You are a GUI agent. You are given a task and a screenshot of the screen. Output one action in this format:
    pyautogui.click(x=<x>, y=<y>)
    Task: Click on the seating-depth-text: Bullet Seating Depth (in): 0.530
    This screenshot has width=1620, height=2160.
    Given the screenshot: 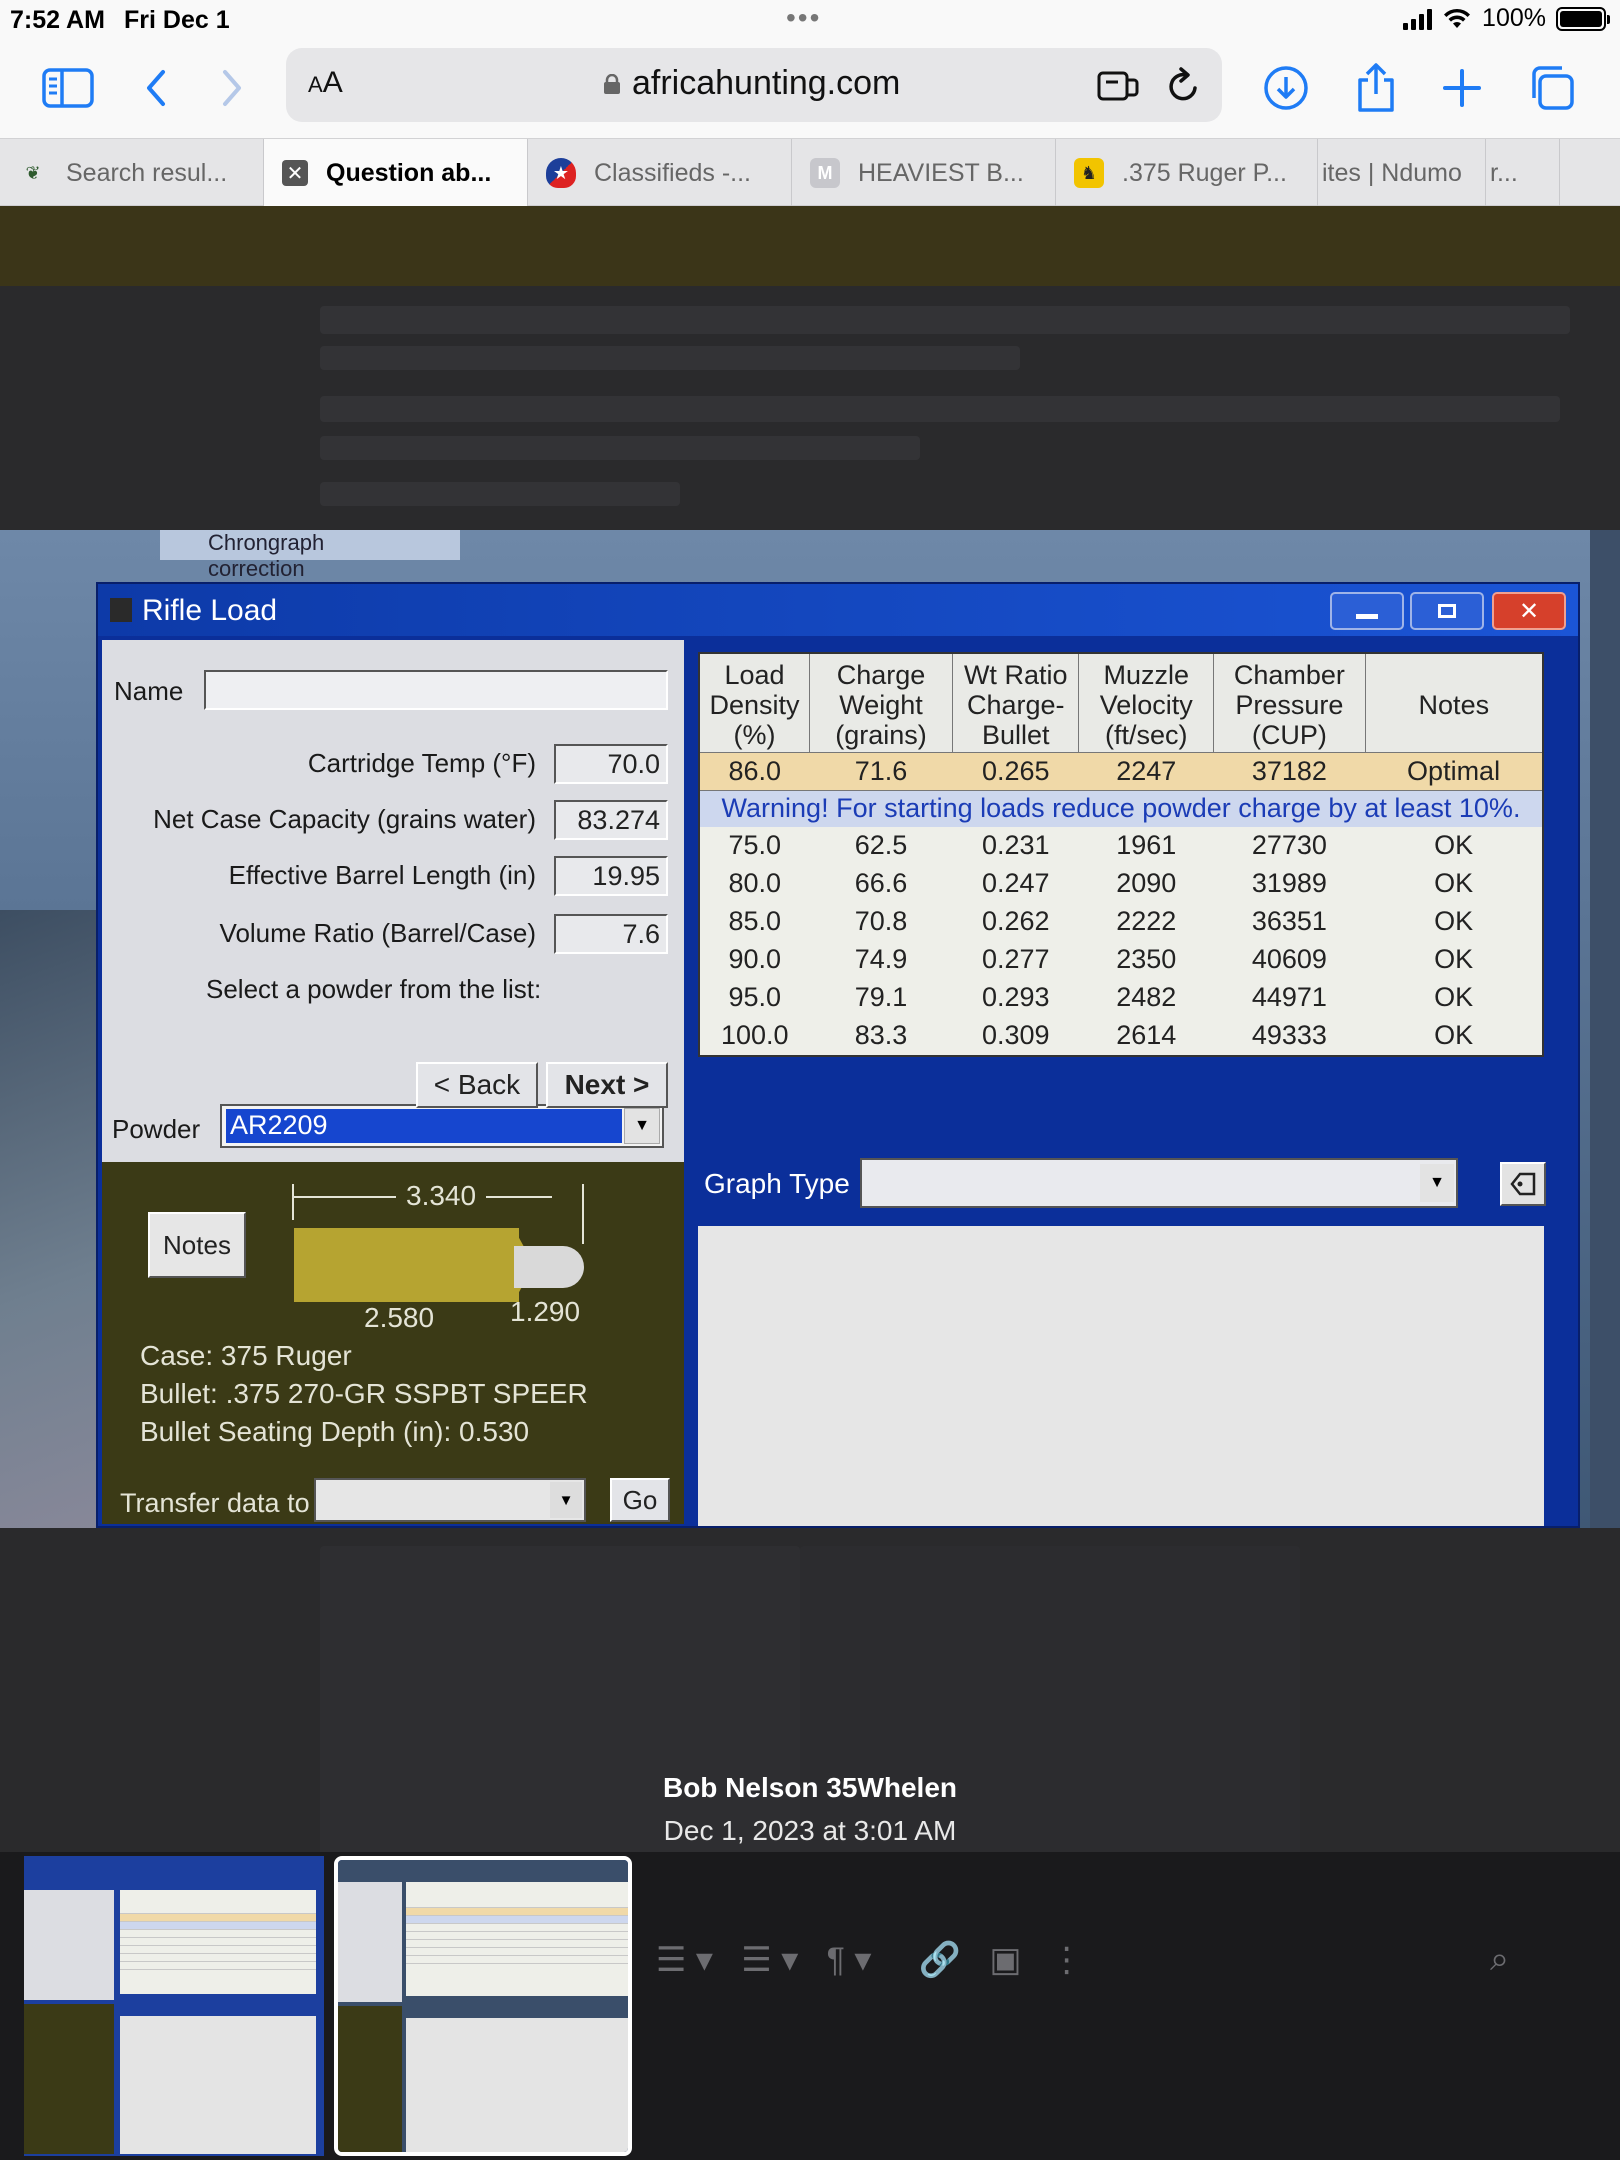 What is the action you would take?
    pyautogui.click(x=335, y=1431)
    